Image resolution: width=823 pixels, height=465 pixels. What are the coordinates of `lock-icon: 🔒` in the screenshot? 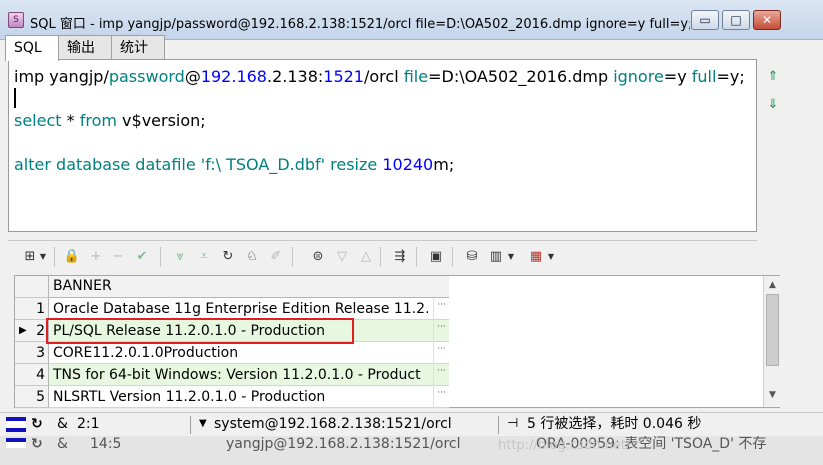 It's located at (72, 257).